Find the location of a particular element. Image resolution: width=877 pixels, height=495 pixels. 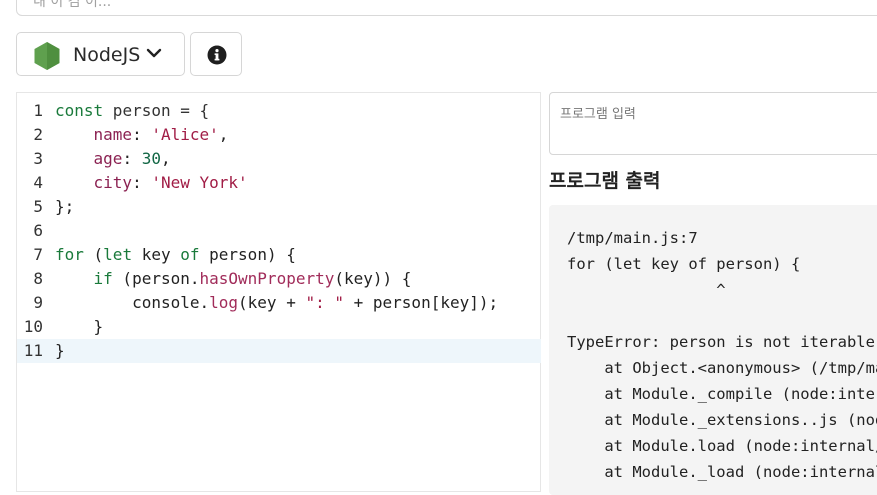

code-line: 6 is located at coordinates (279, 231).